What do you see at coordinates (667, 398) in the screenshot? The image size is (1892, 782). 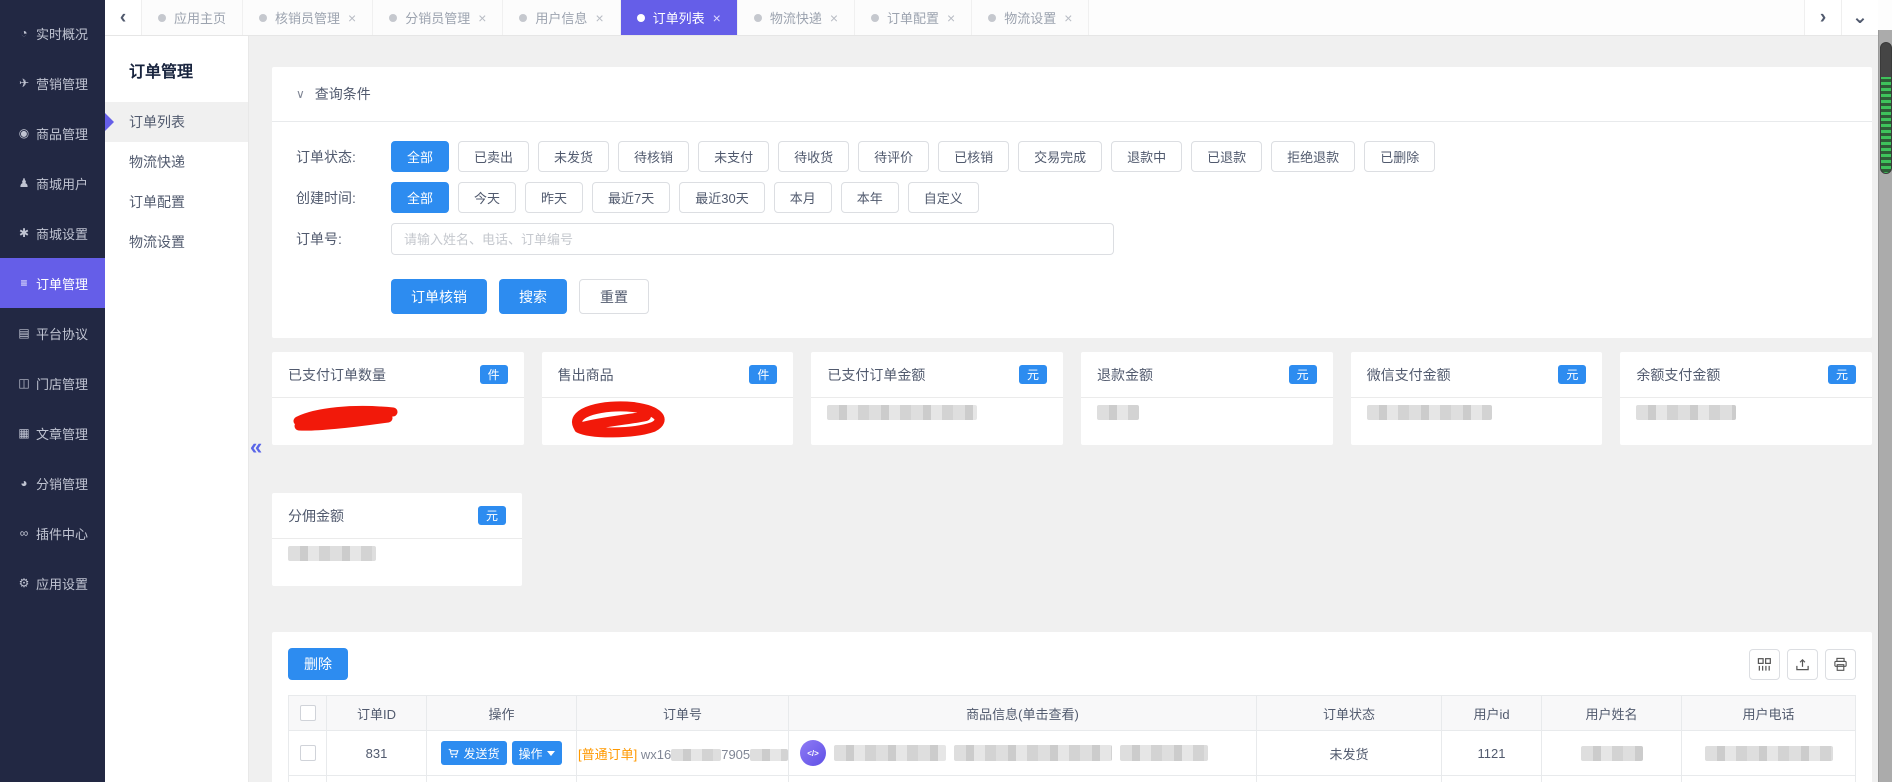 I see `stat-card-sold-goods: 售出商品 件` at bounding box center [667, 398].